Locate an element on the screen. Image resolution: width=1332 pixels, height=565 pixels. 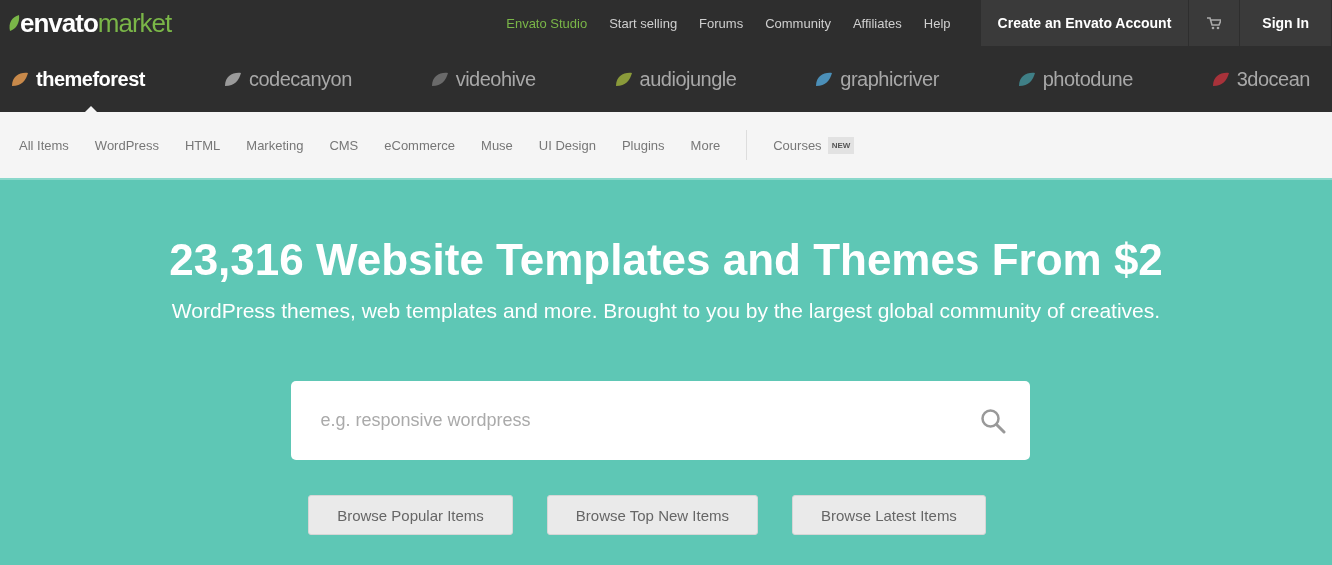
leaf-icon is located at coordinates (14, 23).